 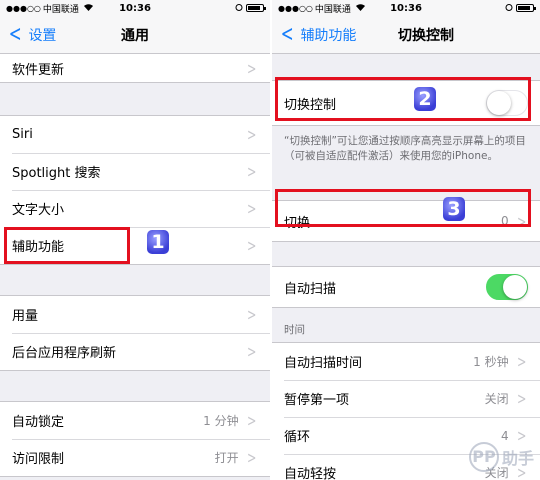 I want to click on row-value: 1 分钟, so click(x=221, y=421).